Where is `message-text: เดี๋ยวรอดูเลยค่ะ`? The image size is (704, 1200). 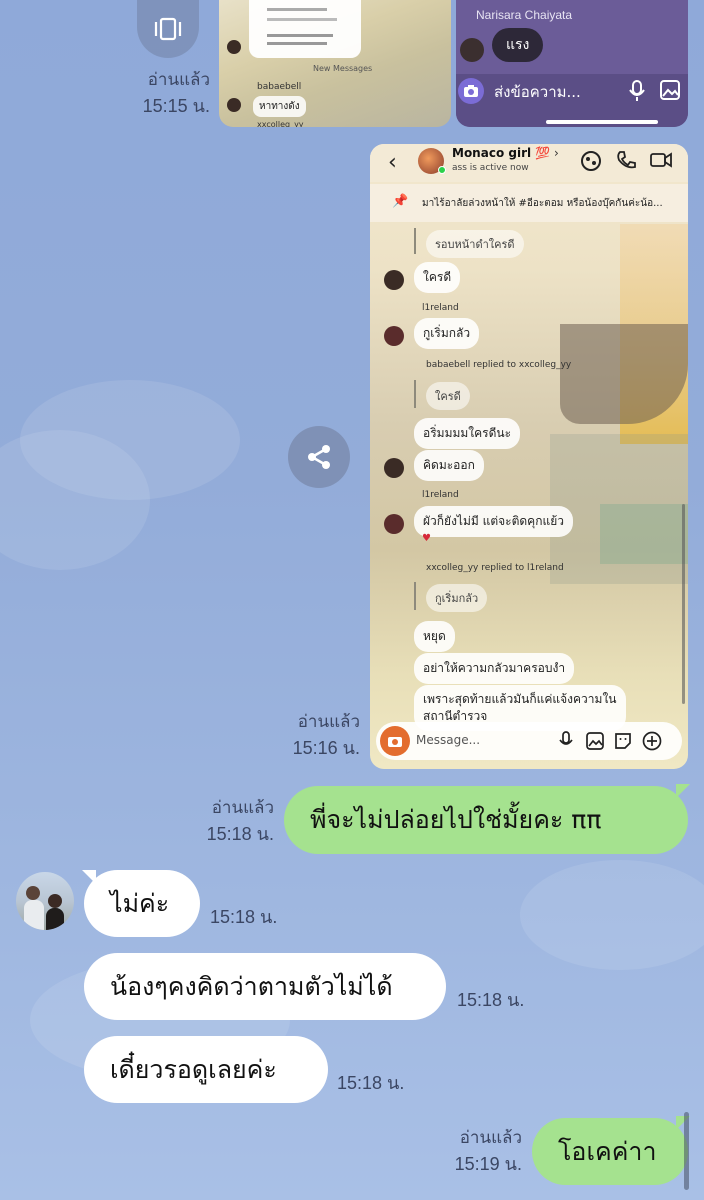
message-text: เดี๋ยวรอดูเลยค่ะ is located at coordinates (193, 1069).